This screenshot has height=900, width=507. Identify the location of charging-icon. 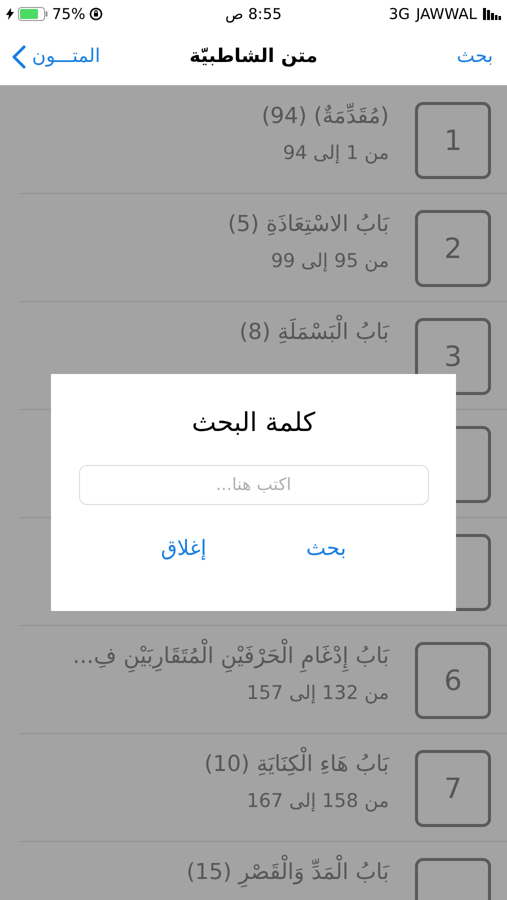
(10, 14).